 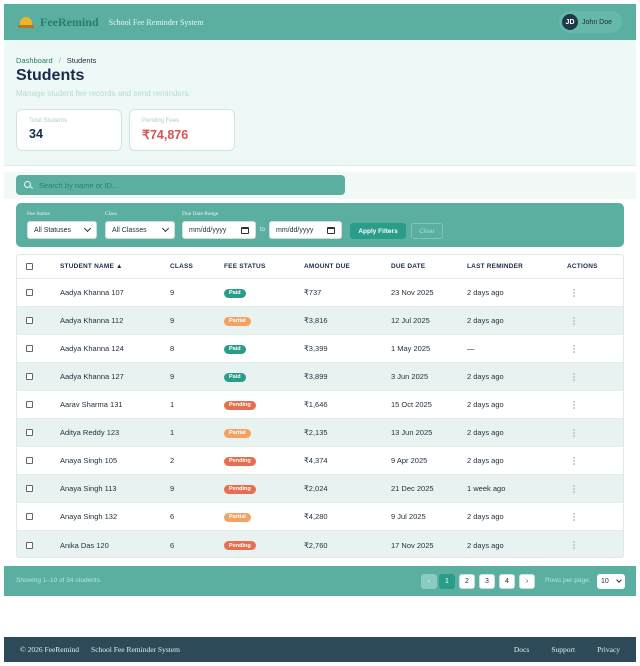 I want to click on amount-due: ₹2,760, so click(x=316, y=545).